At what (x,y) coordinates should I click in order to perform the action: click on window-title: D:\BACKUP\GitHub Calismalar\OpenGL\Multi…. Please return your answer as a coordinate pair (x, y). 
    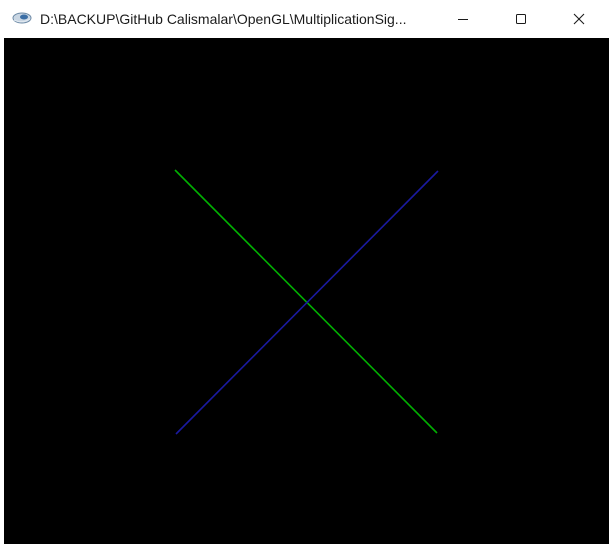
    Looking at the image, I should click on (223, 19).